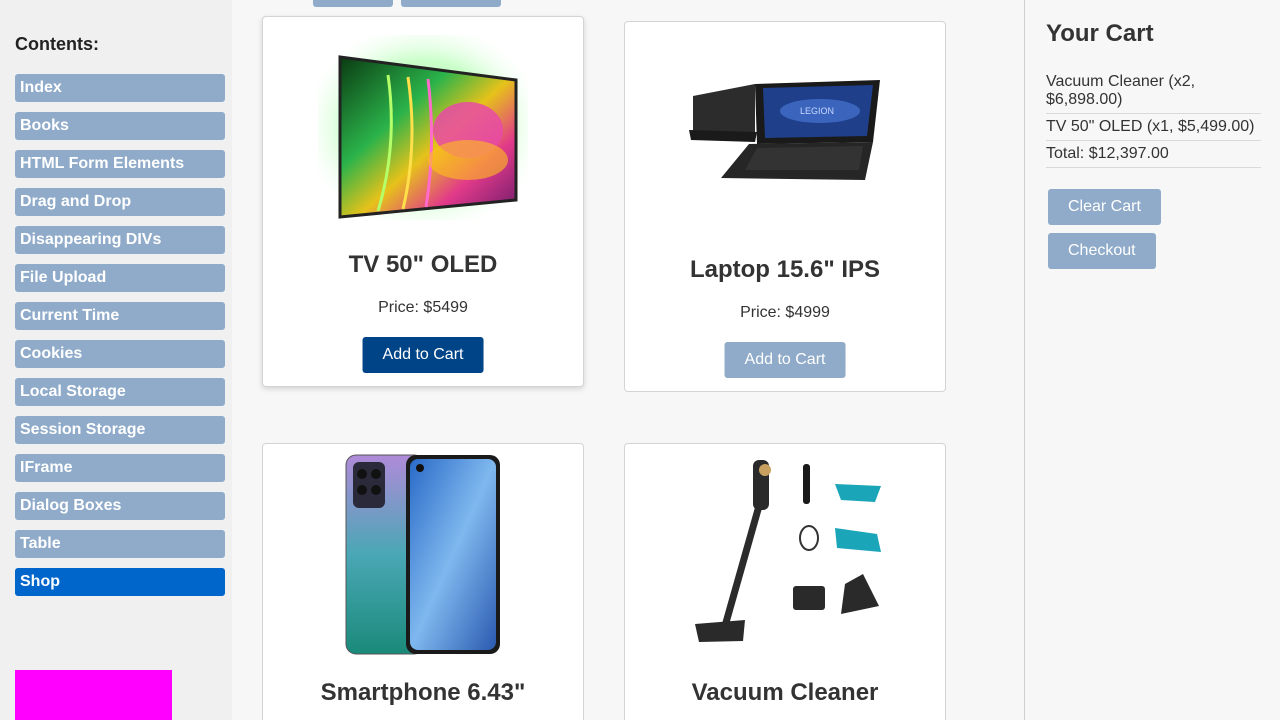 The width and height of the screenshot is (1280, 720). What do you see at coordinates (120, 582) in the screenshot?
I see `nav-item-shop: Shop` at bounding box center [120, 582].